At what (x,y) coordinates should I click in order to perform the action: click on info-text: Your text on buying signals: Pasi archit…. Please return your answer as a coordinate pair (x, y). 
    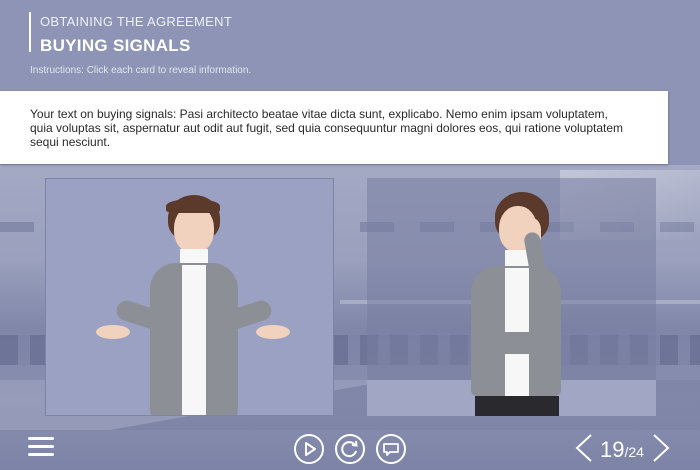
    Looking at the image, I should click on (327, 128).